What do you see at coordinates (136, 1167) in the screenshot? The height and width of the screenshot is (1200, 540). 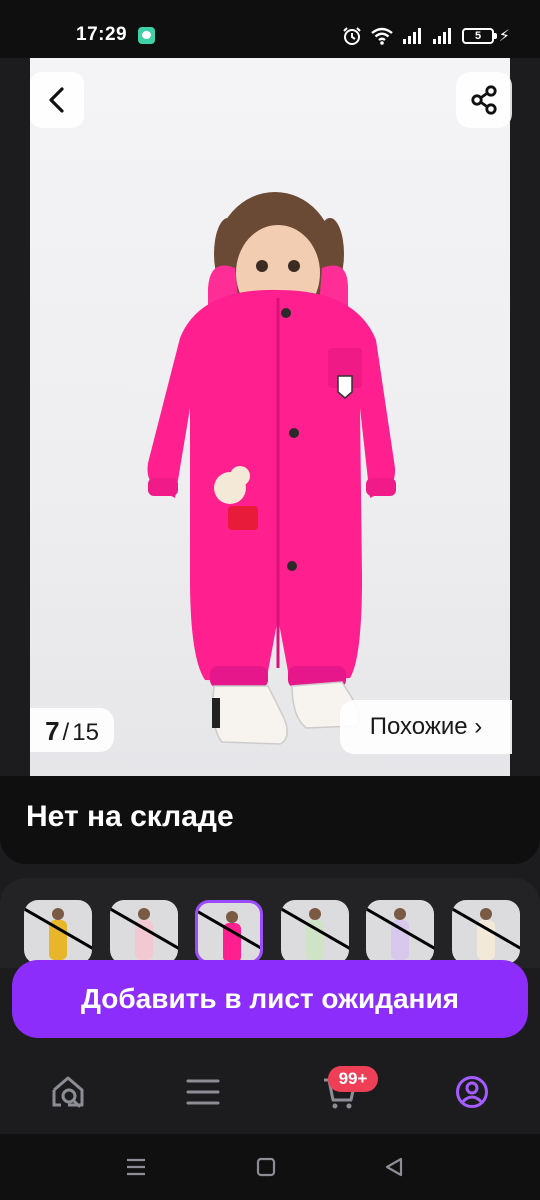 I see `recents-icon` at bounding box center [136, 1167].